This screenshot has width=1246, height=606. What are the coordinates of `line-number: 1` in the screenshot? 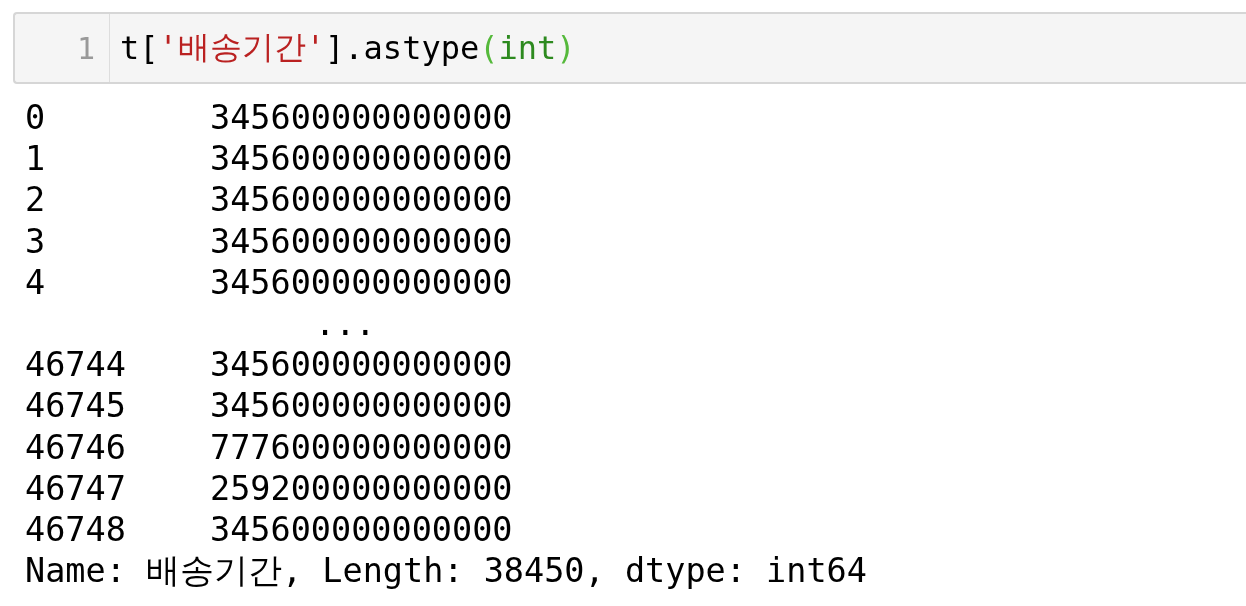 It's located at (85, 48).